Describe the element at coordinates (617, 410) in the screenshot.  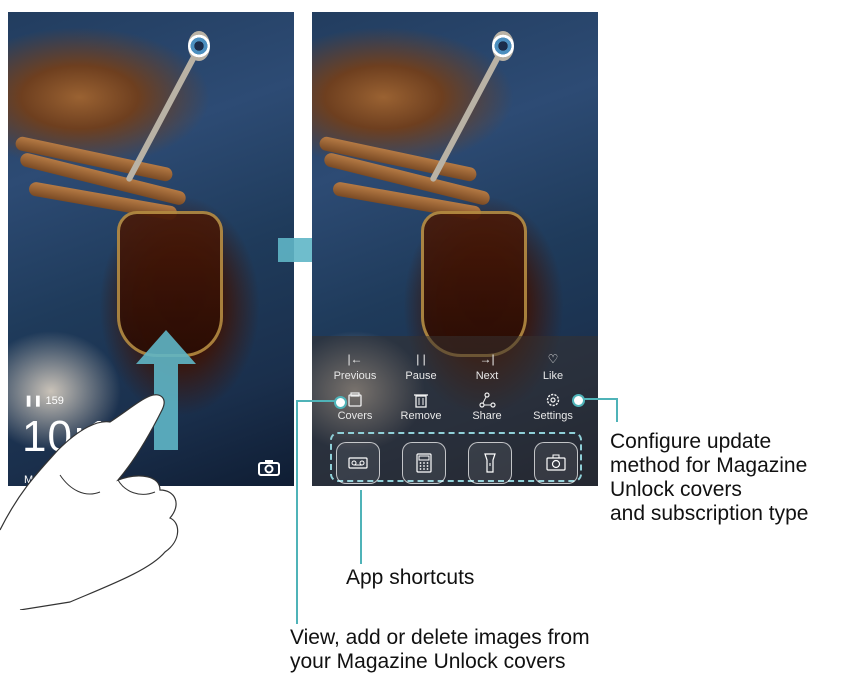
I see `settings-leader-line` at that location.